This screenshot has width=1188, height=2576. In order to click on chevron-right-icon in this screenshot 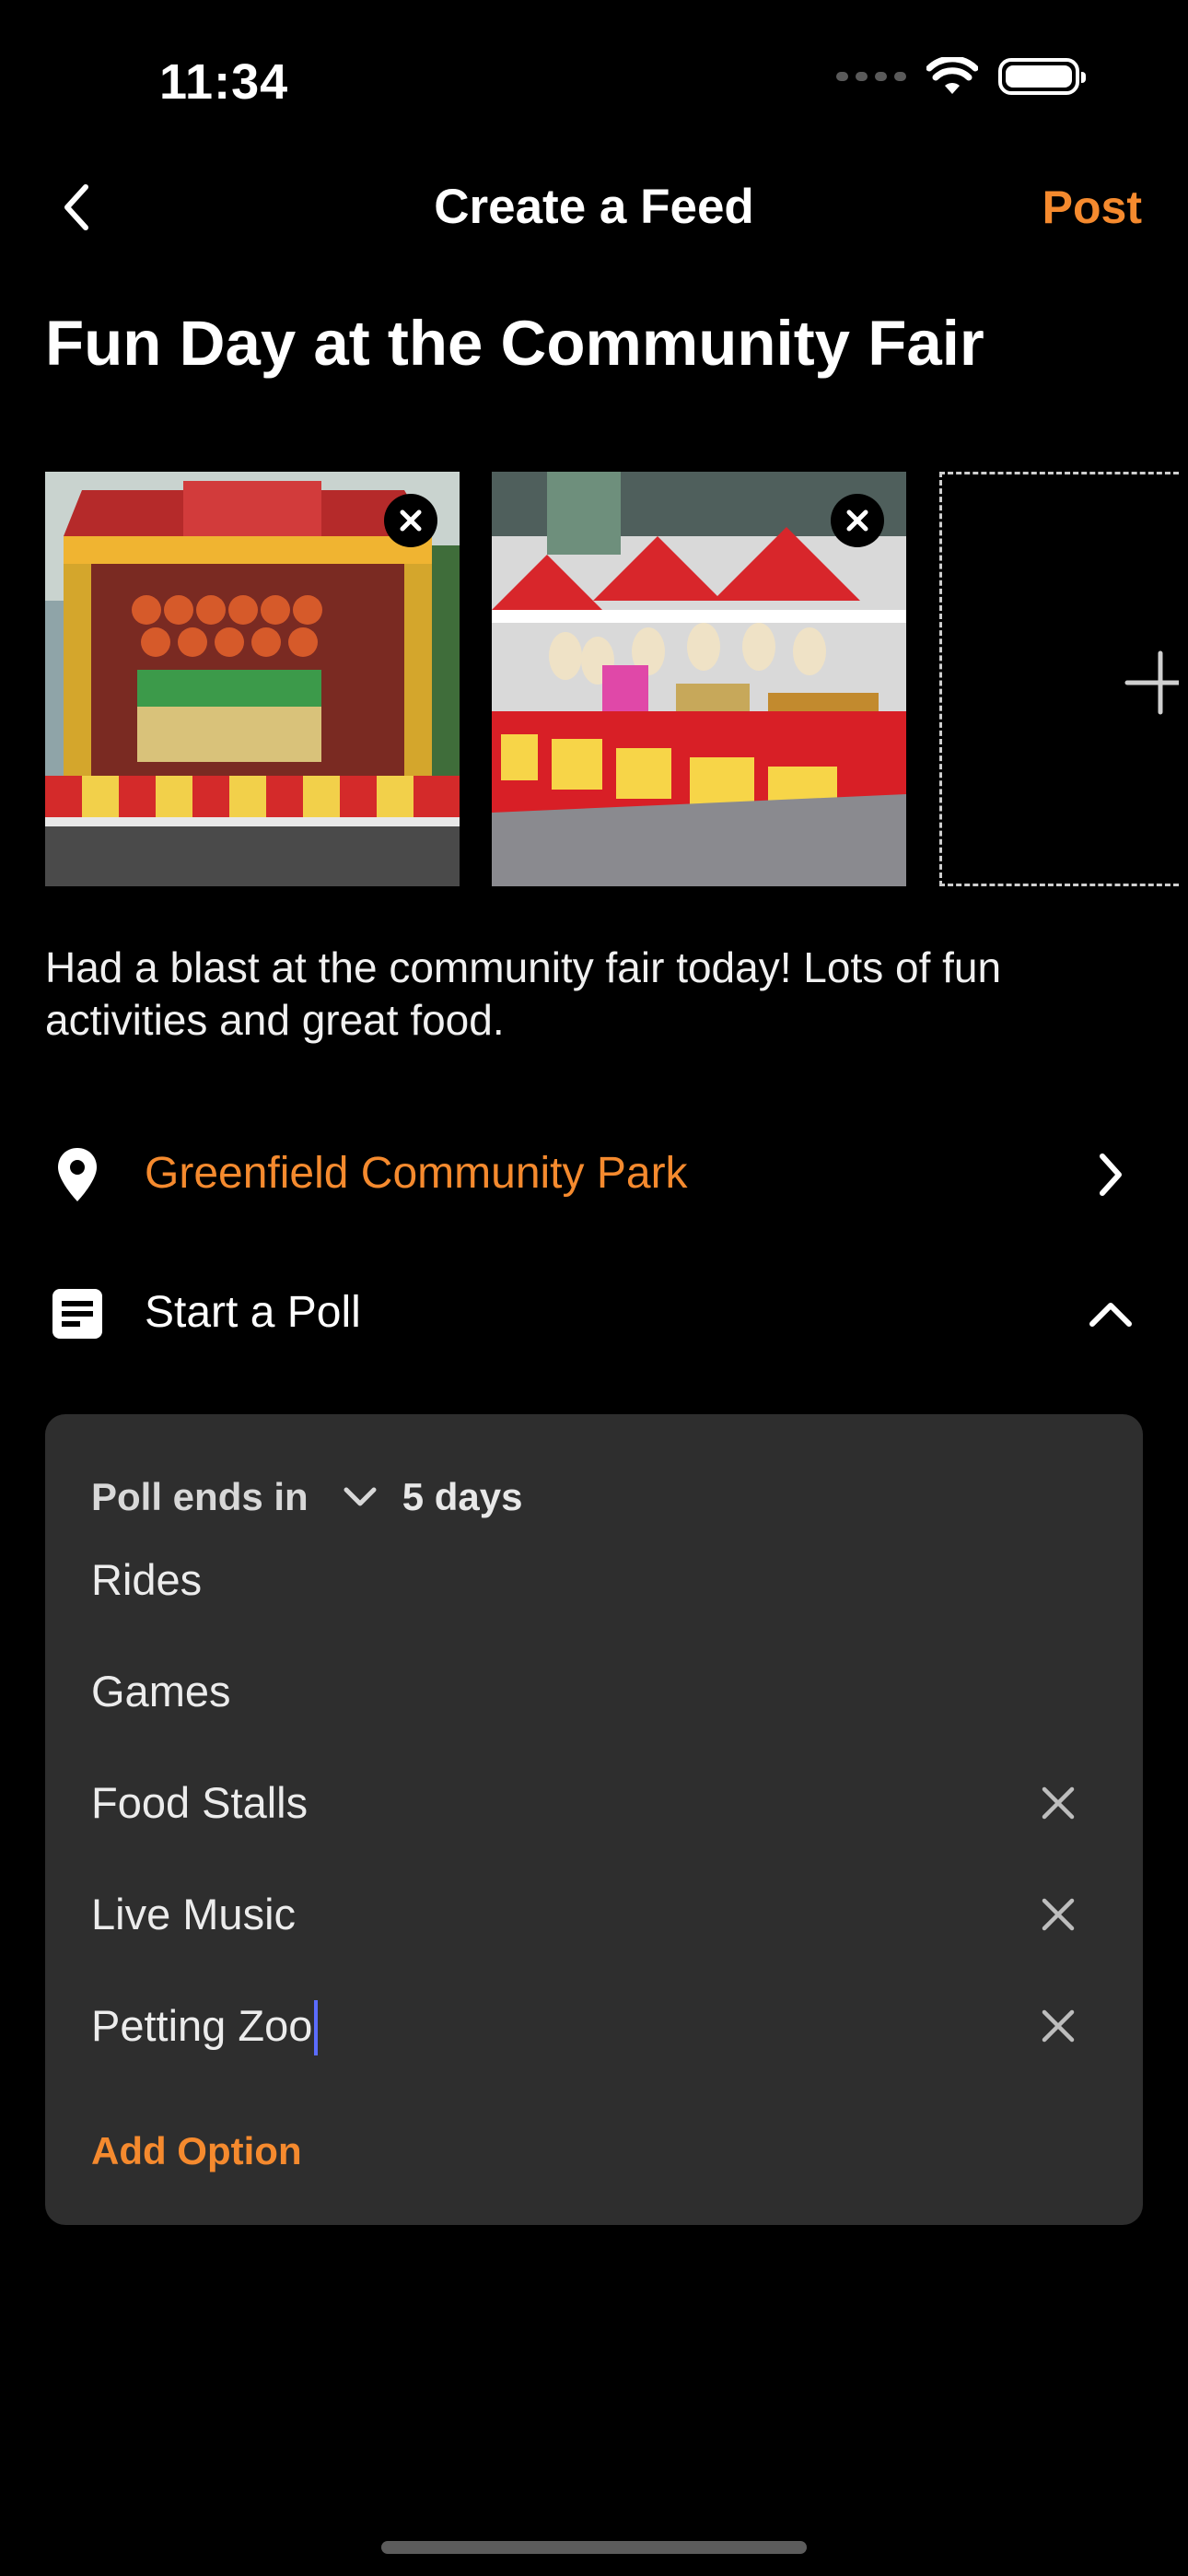, I will do `click(1110, 1174)`.